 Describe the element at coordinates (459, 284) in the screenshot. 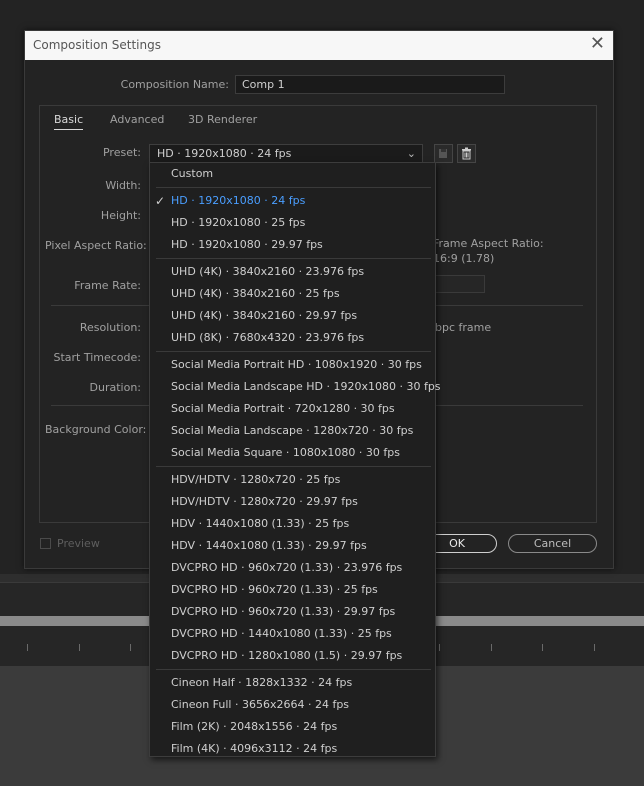

I see `frame-rate-dropdown` at that location.